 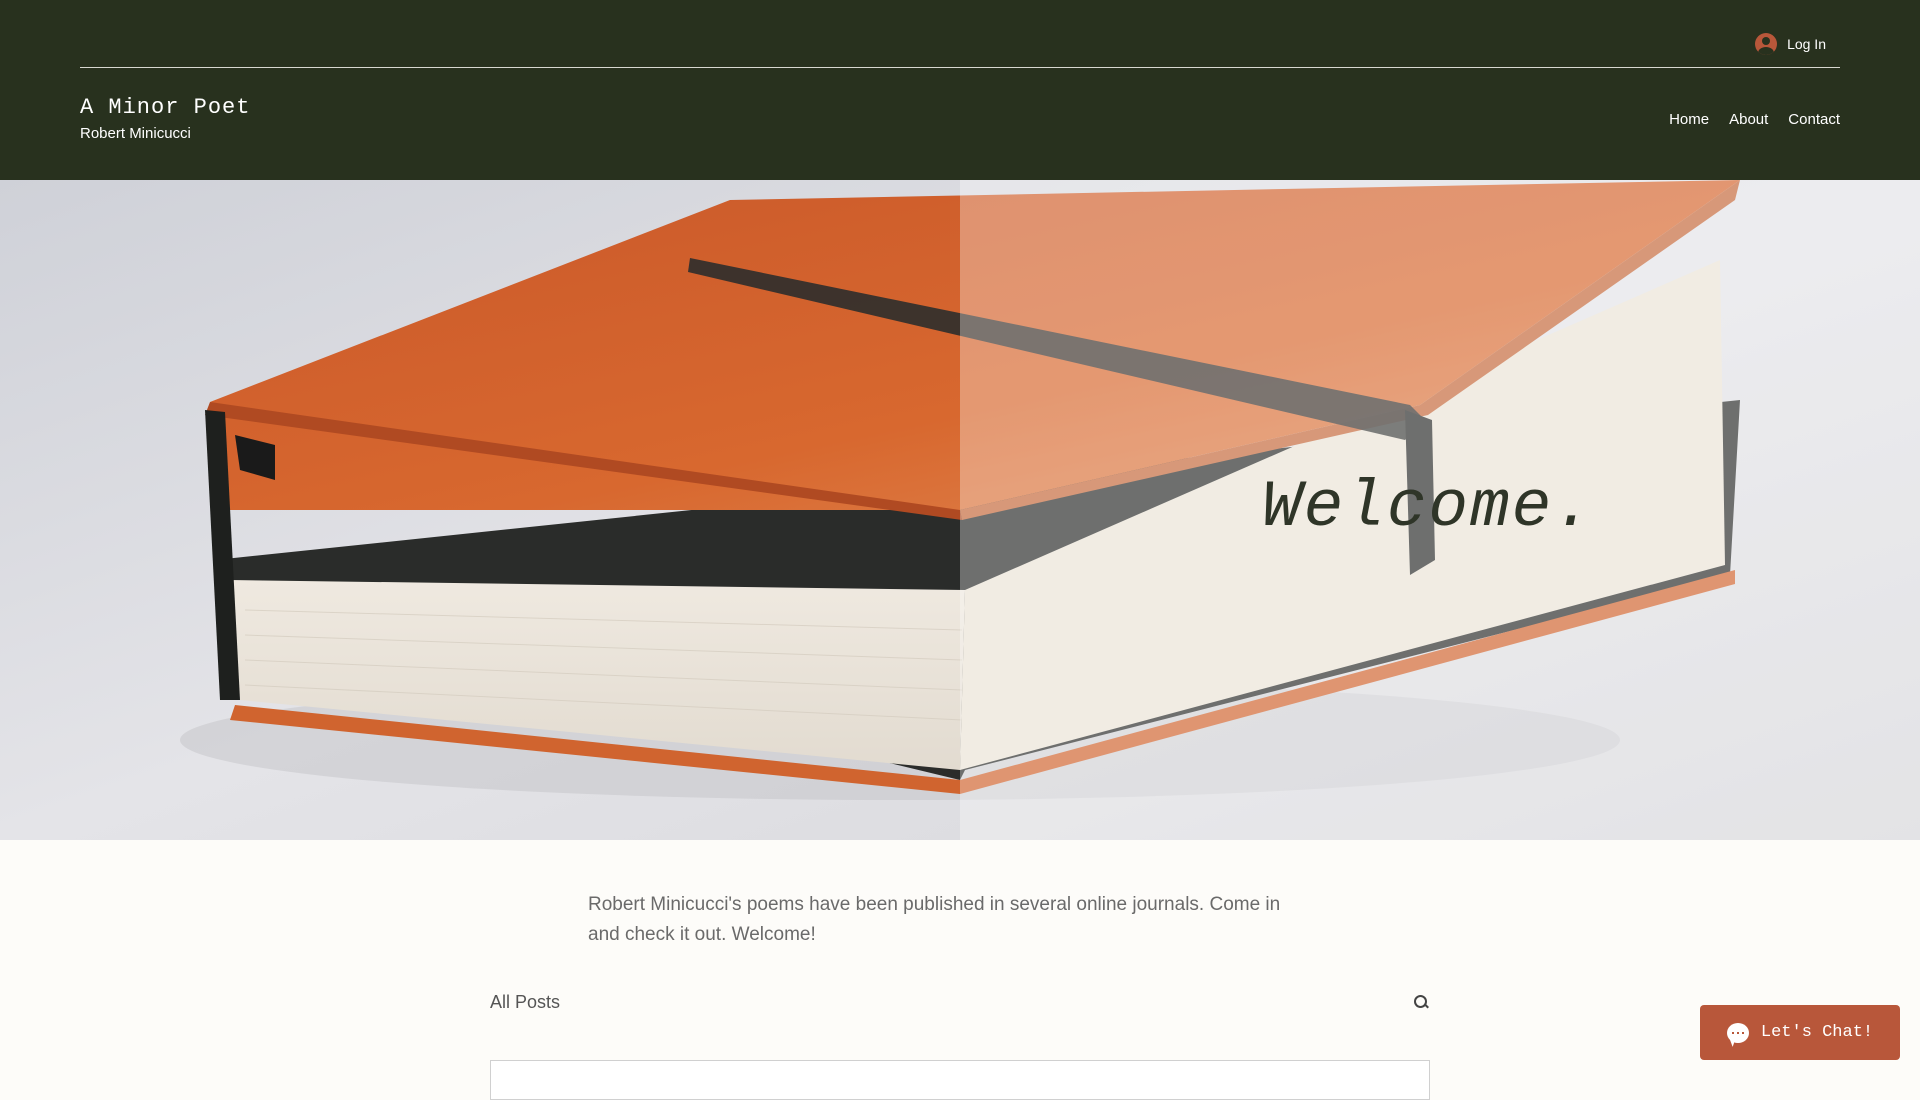 What do you see at coordinates (1428, 507) in the screenshot?
I see `hero-headline: Welcome.` at bounding box center [1428, 507].